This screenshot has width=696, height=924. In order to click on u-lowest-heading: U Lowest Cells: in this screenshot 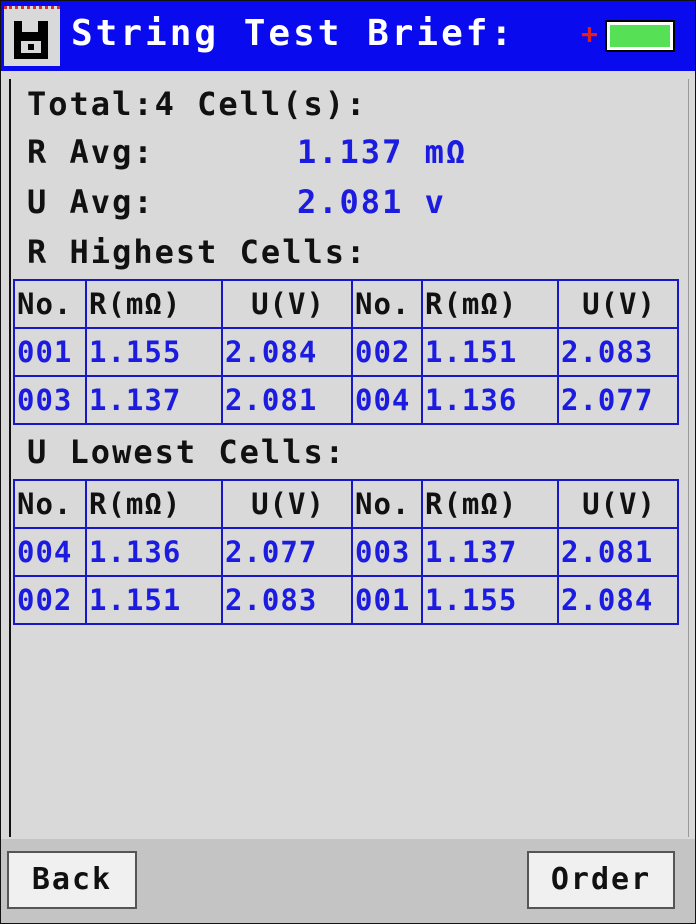, I will do `click(186, 452)`.